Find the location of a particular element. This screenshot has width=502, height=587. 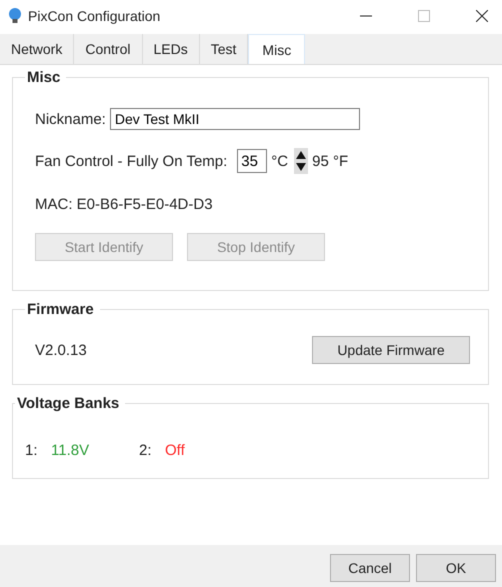

fan-label: Fan Control - Fully On Temp: is located at coordinates (131, 161).